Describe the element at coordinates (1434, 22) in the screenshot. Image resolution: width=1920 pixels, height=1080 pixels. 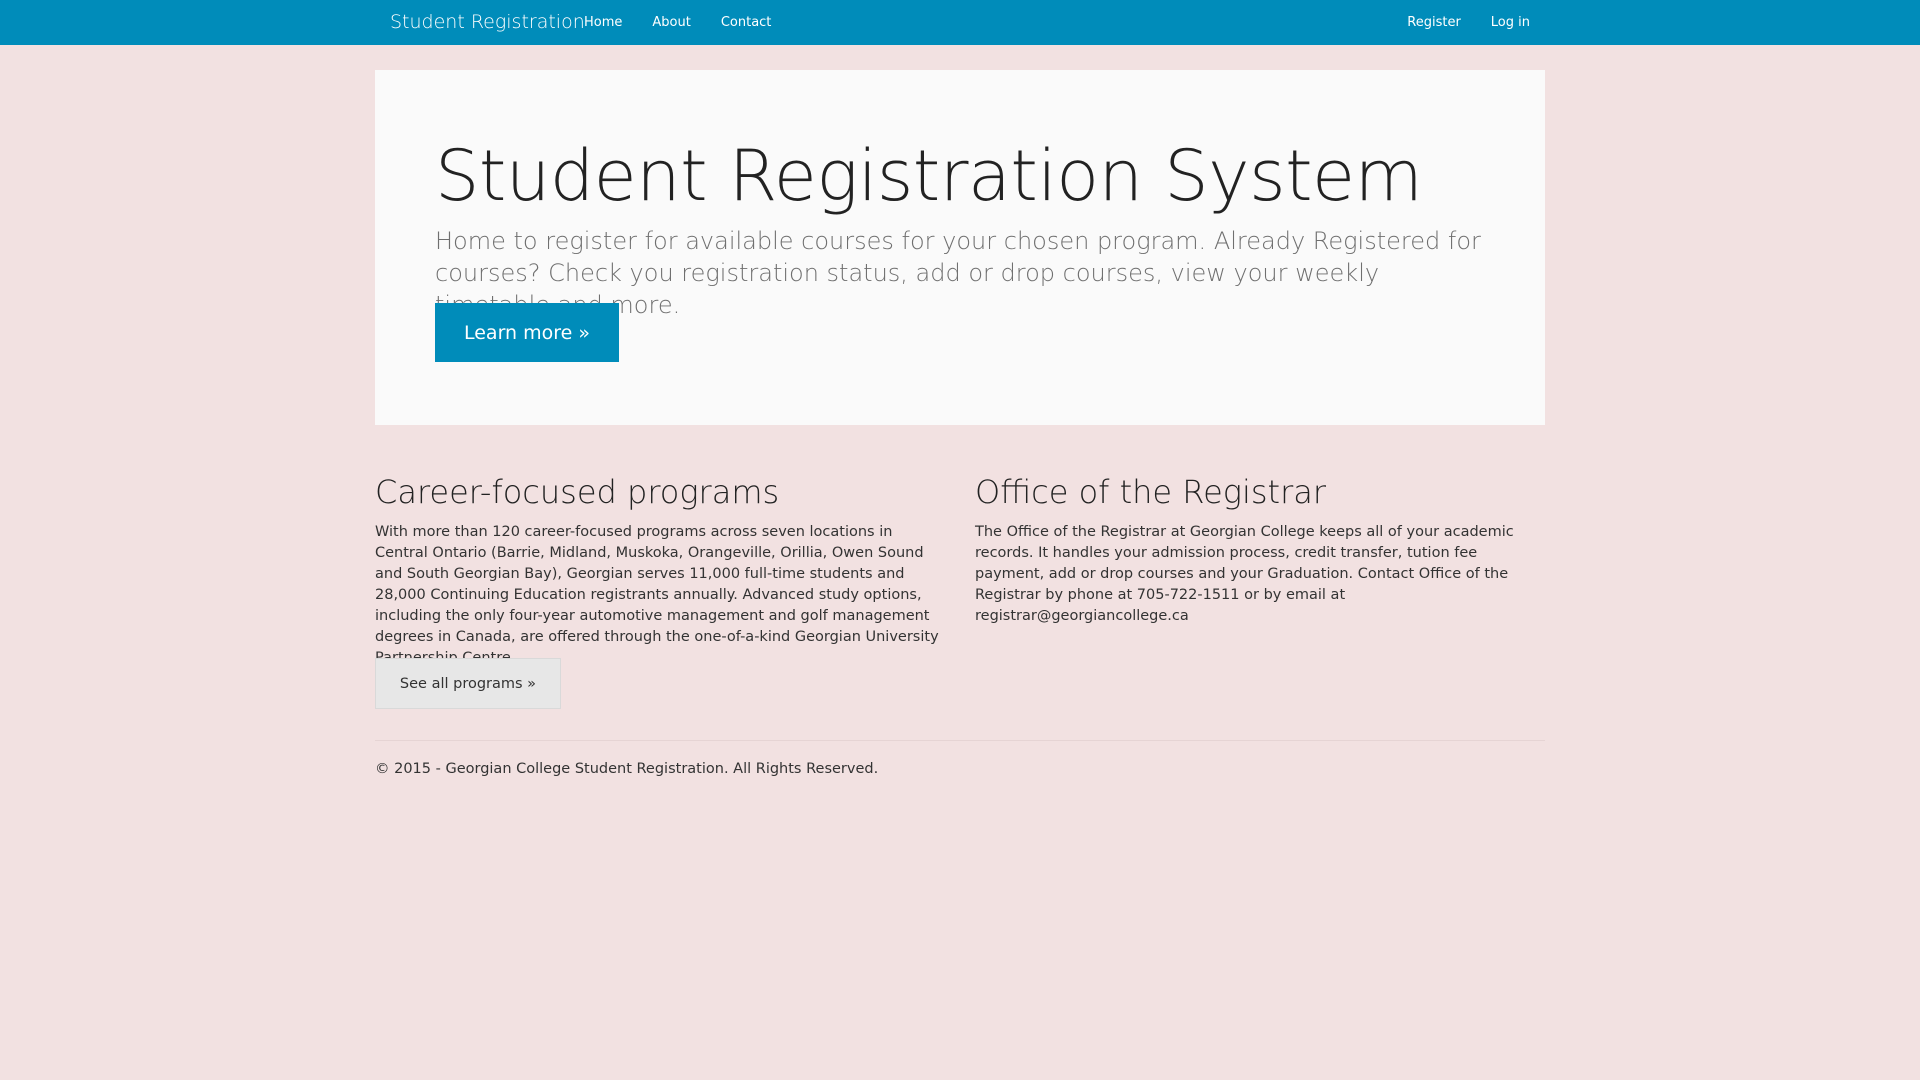
I see `nav-link-register: Register` at that location.